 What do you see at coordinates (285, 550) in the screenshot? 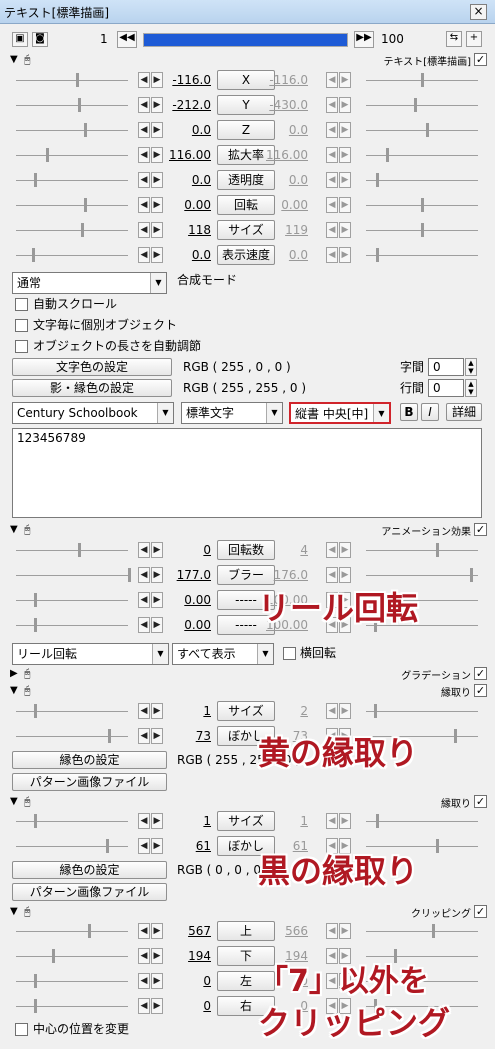
I see `end-value: 4` at bounding box center [285, 550].